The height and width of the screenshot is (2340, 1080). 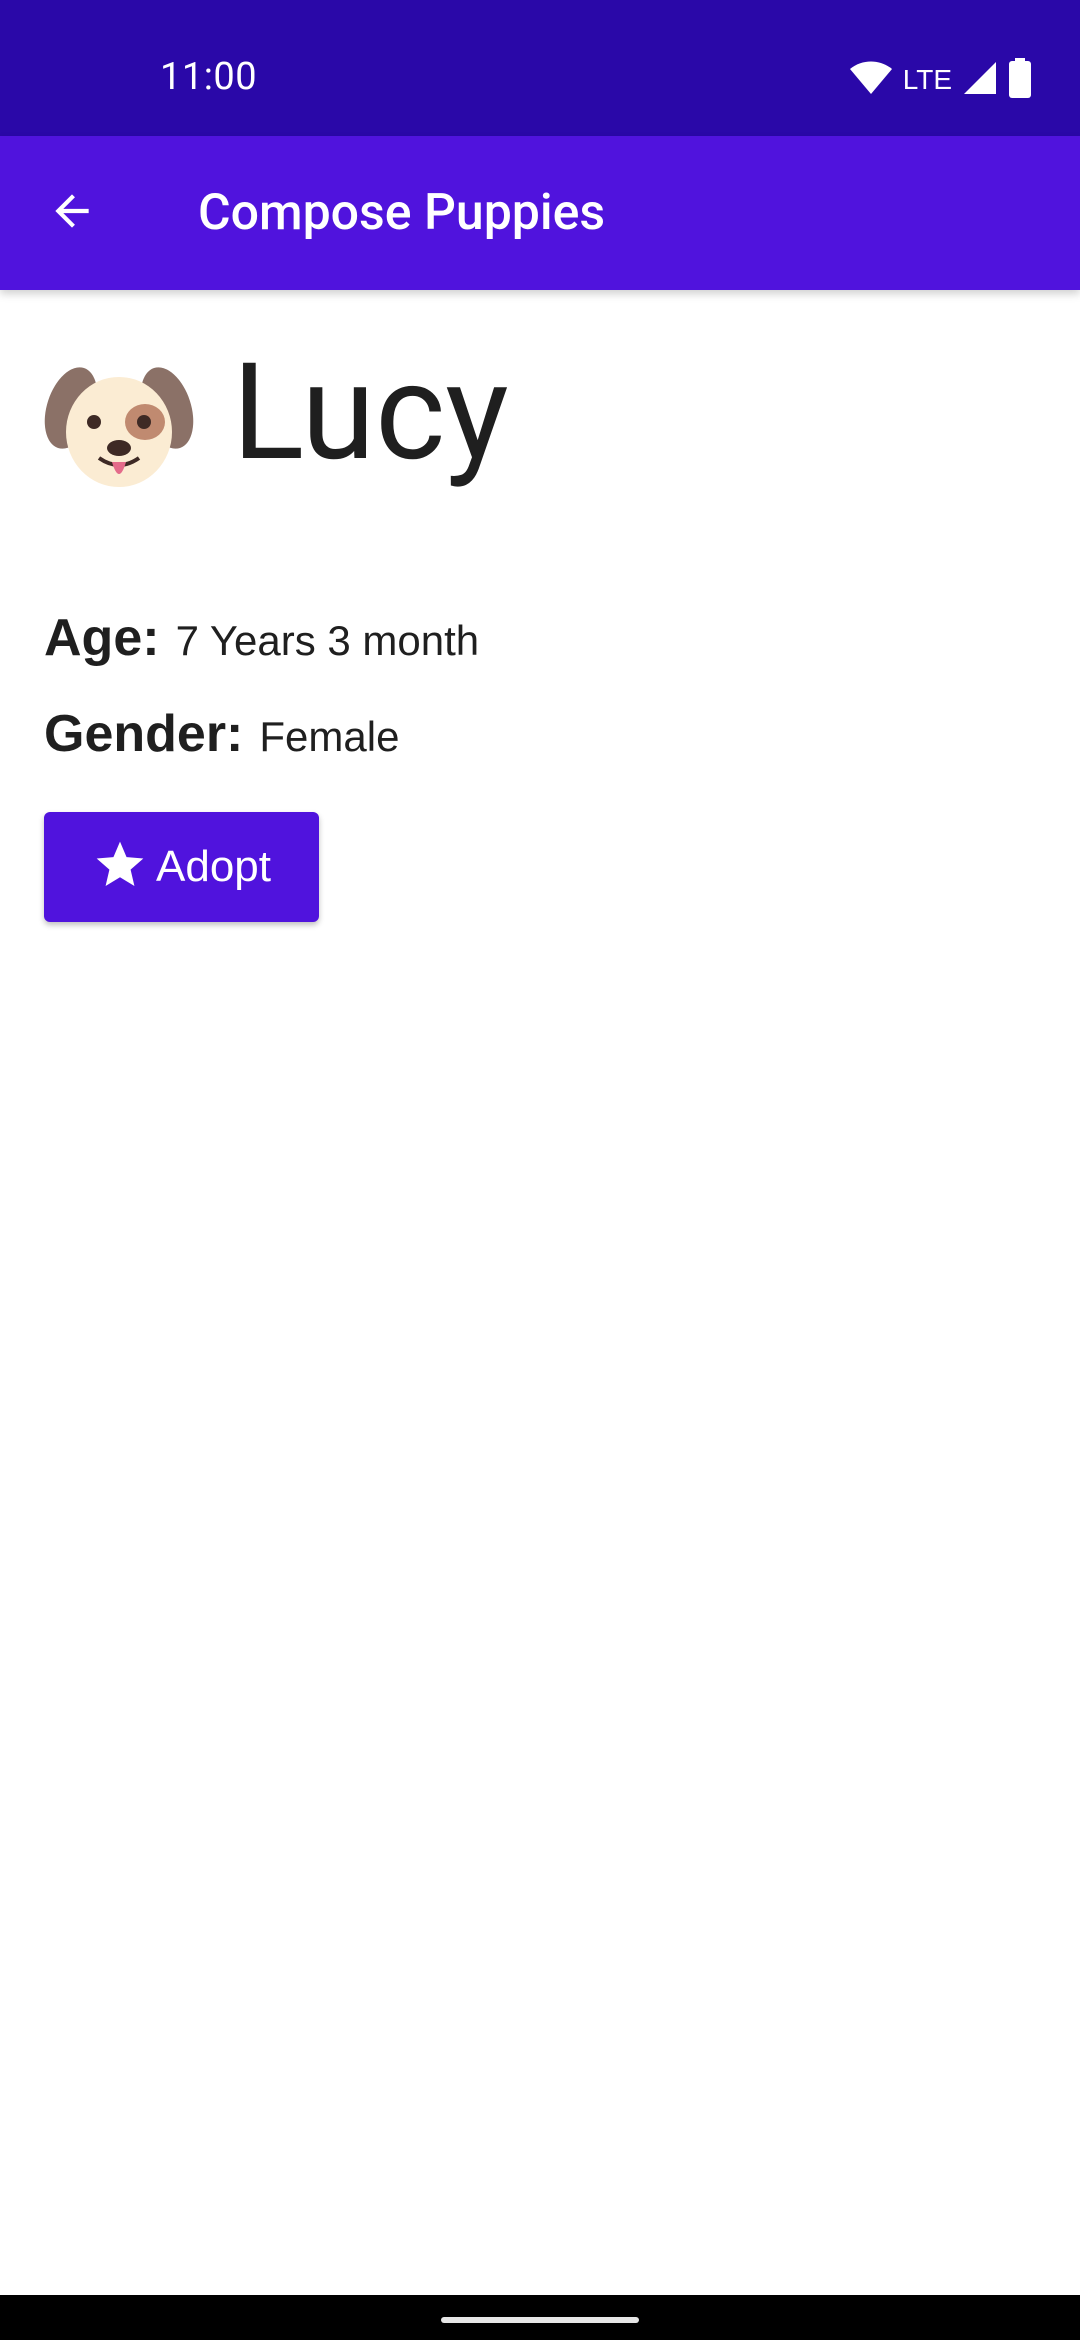 I want to click on navigation-bar, so click(x=540, y=2317).